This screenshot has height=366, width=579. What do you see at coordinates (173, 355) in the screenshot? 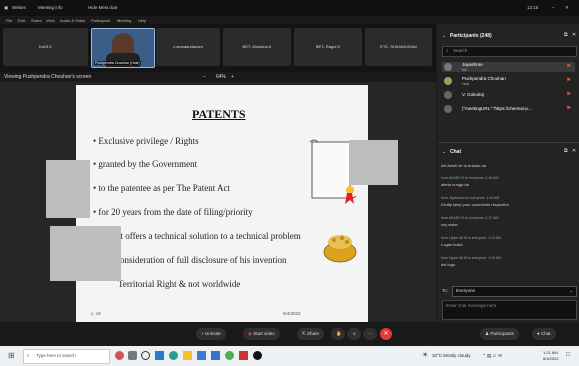
I see `edge-browser-icon` at bounding box center [173, 355].